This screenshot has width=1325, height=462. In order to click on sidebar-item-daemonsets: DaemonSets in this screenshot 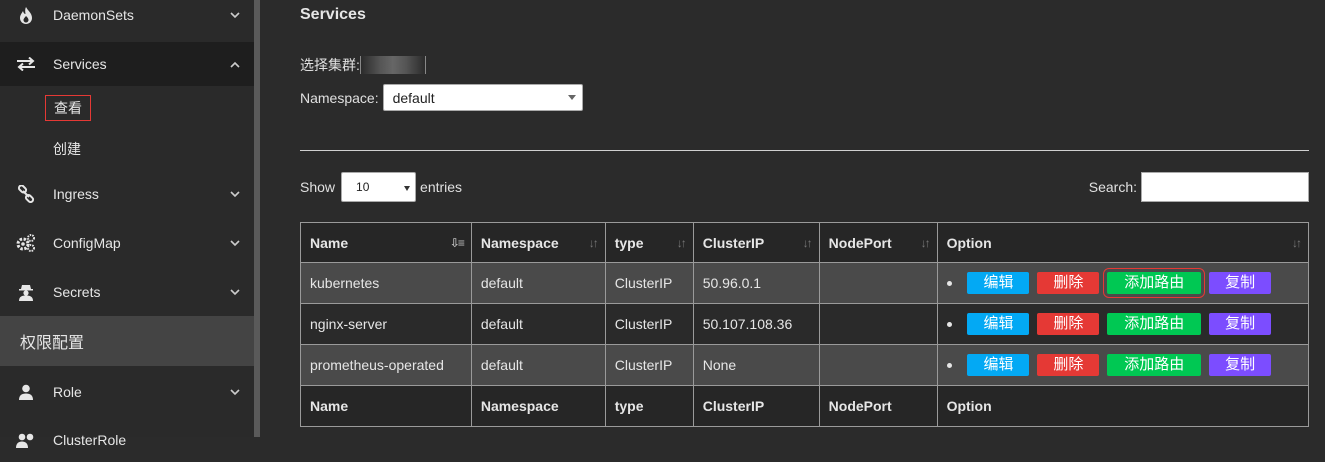, I will do `click(127, 18)`.